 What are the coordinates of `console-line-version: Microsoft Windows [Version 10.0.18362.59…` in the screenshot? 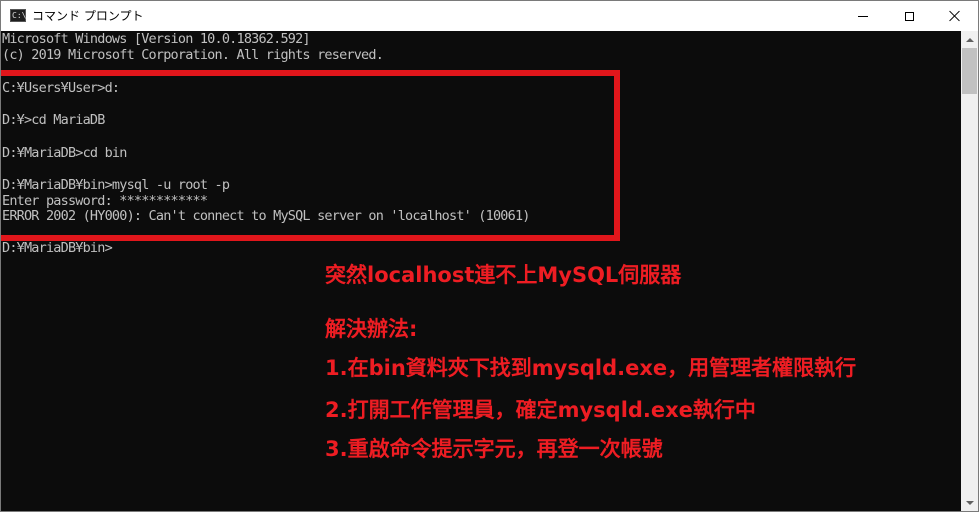 It's located at (156, 39).